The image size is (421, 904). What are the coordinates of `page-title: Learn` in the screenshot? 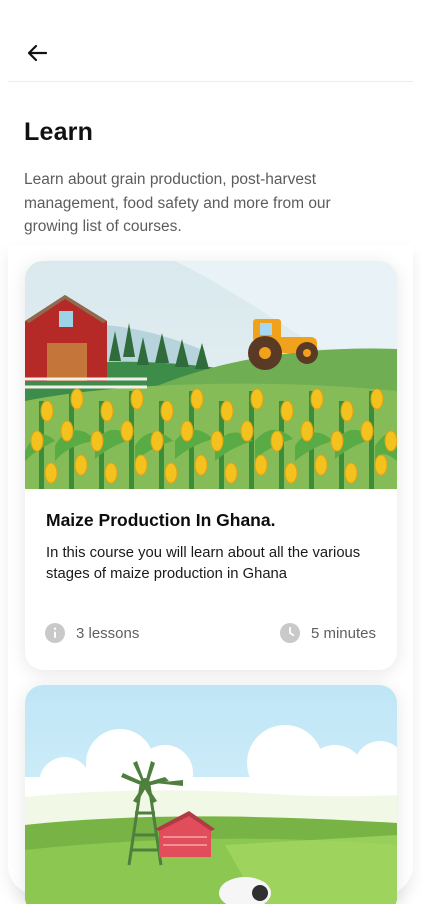 It's located at (59, 132).